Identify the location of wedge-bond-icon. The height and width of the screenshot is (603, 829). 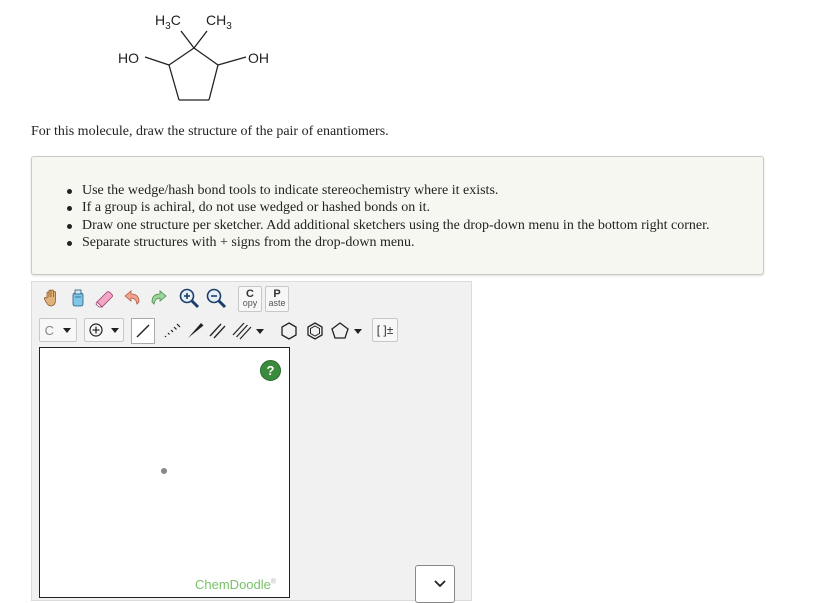
(195, 331).